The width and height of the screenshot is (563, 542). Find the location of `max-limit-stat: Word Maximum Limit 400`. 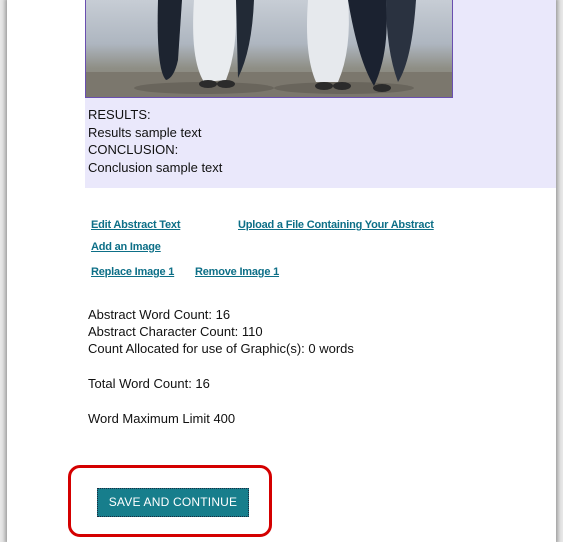

max-limit-stat: Word Maximum Limit 400 is located at coordinates (162, 418).